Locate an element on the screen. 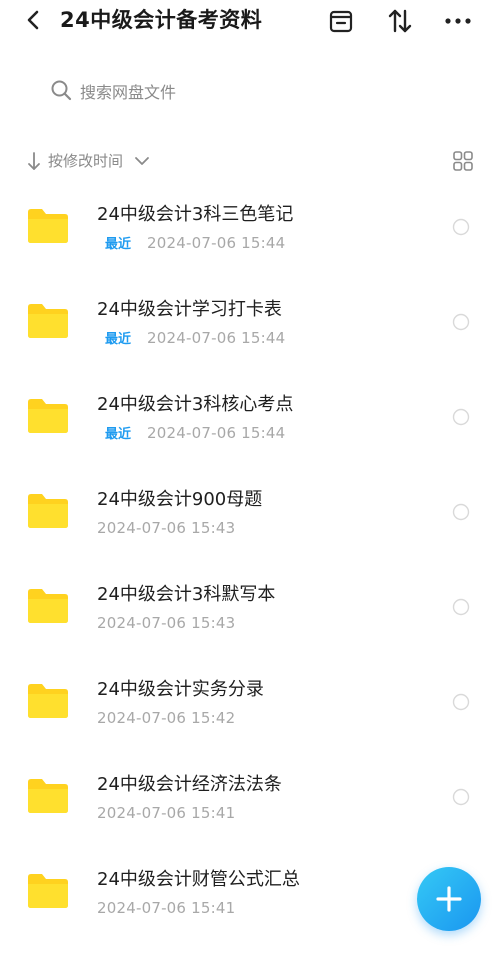 This screenshot has width=500, height=967. page-title: 24中级会计备考资料 is located at coordinates (161, 20).